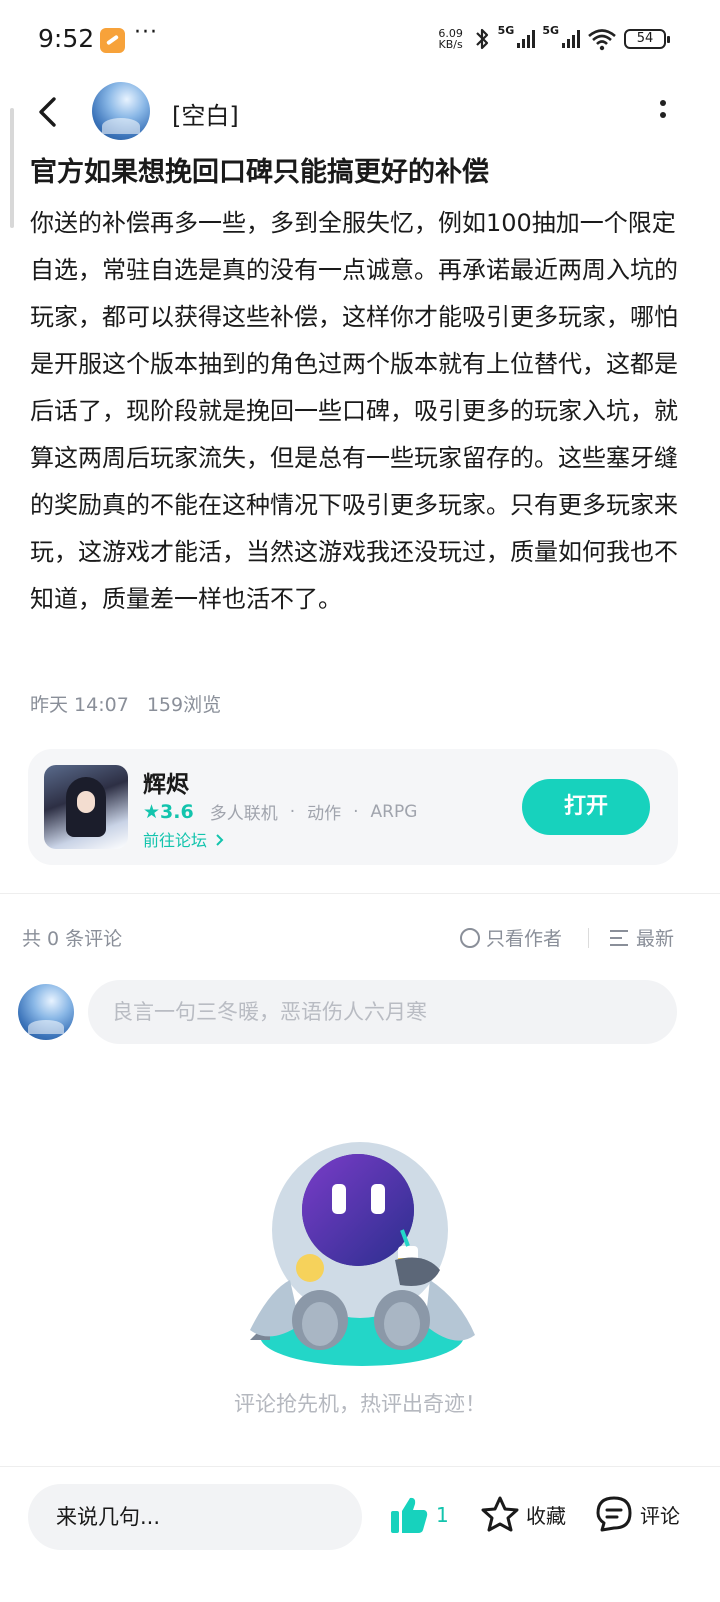 This screenshot has height=1602, width=720. What do you see at coordinates (86, 807) in the screenshot?
I see `game-icon` at bounding box center [86, 807].